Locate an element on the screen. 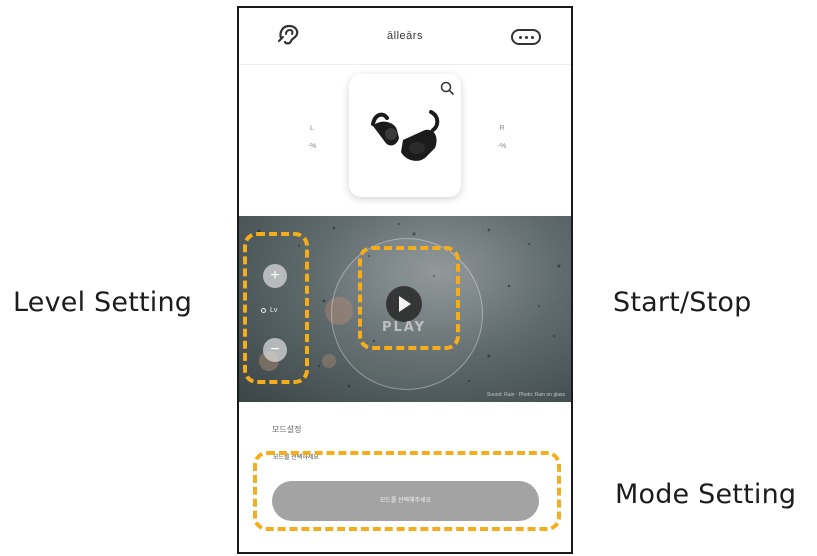 The width and height of the screenshot is (817, 556). play-button is located at coordinates (404, 304).